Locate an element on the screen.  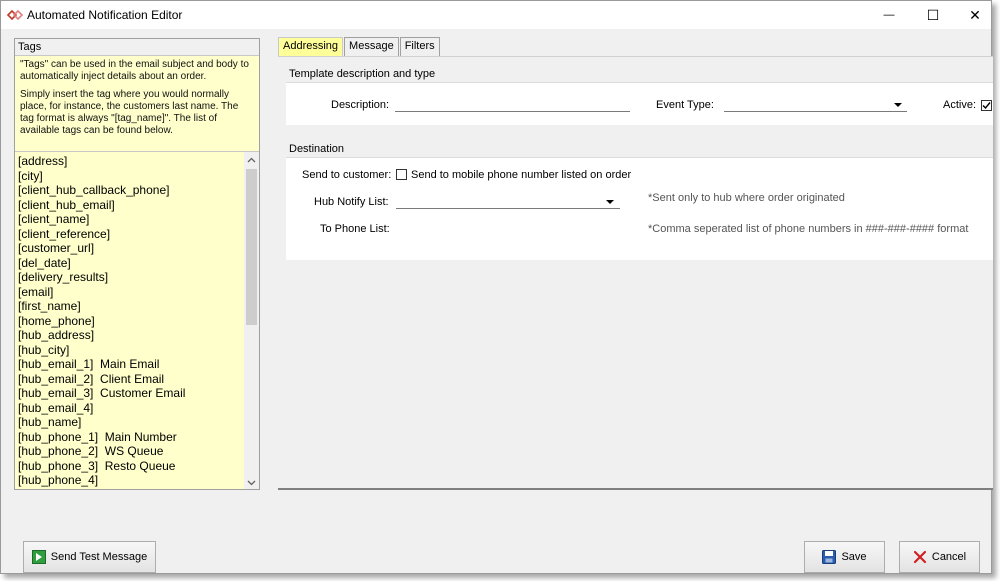
template-section-header: Template description and type is located at coordinates (639, 74).